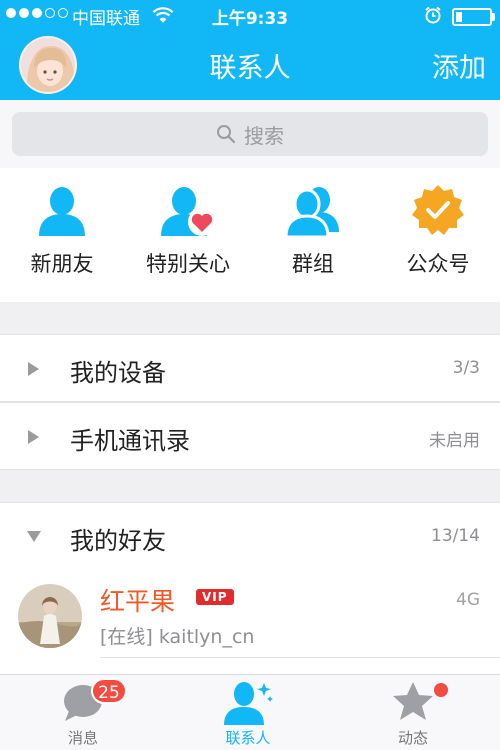 The height and width of the screenshot is (750, 500). I want to click on tab-moments: 动态, so click(413, 713).